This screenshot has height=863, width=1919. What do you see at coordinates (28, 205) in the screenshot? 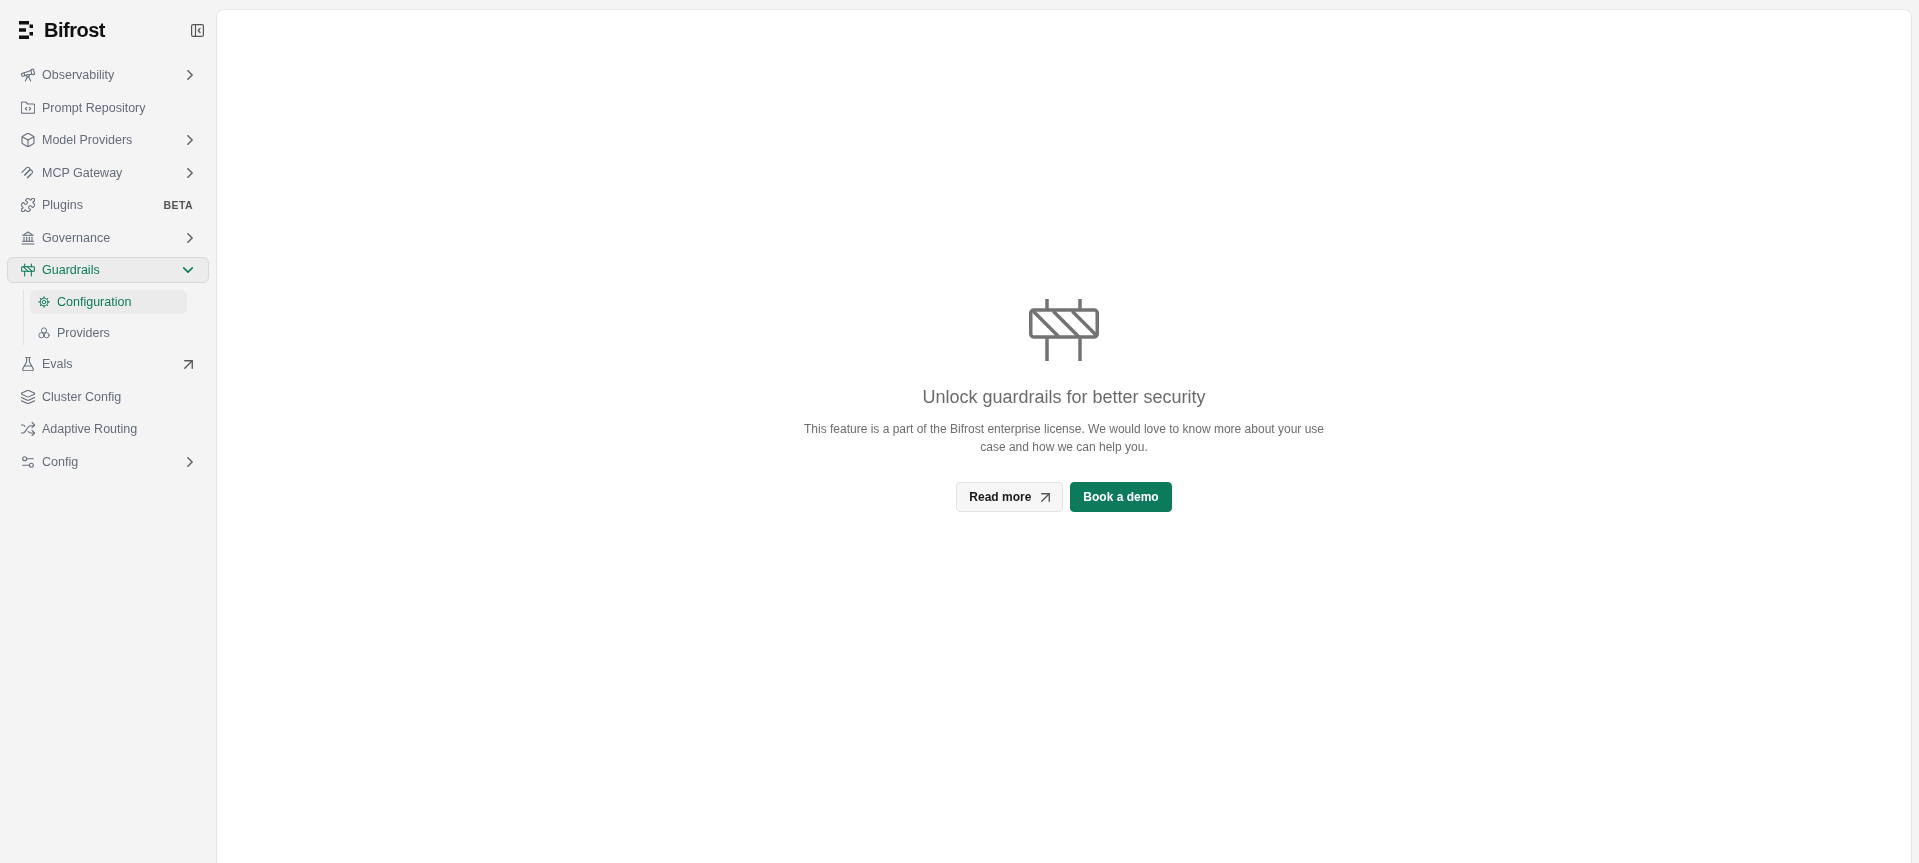
I see `puzzle-icon` at bounding box center [28, 205].